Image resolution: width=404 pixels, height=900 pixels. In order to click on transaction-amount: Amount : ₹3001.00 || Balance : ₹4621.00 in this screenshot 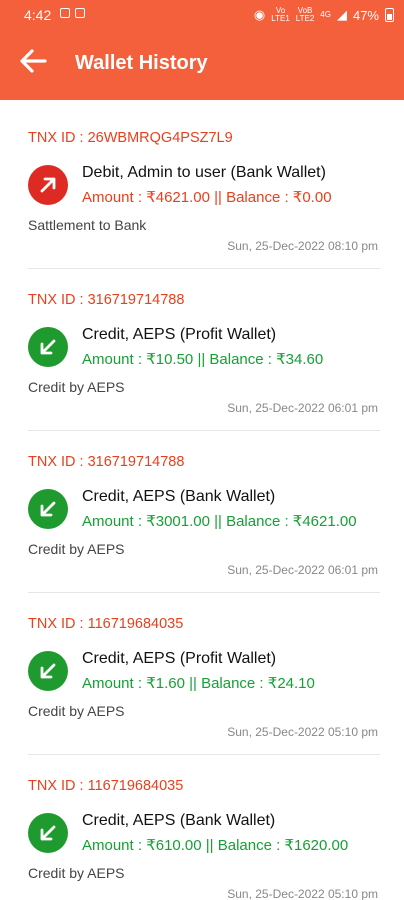, I will do `click(219, 521)`.